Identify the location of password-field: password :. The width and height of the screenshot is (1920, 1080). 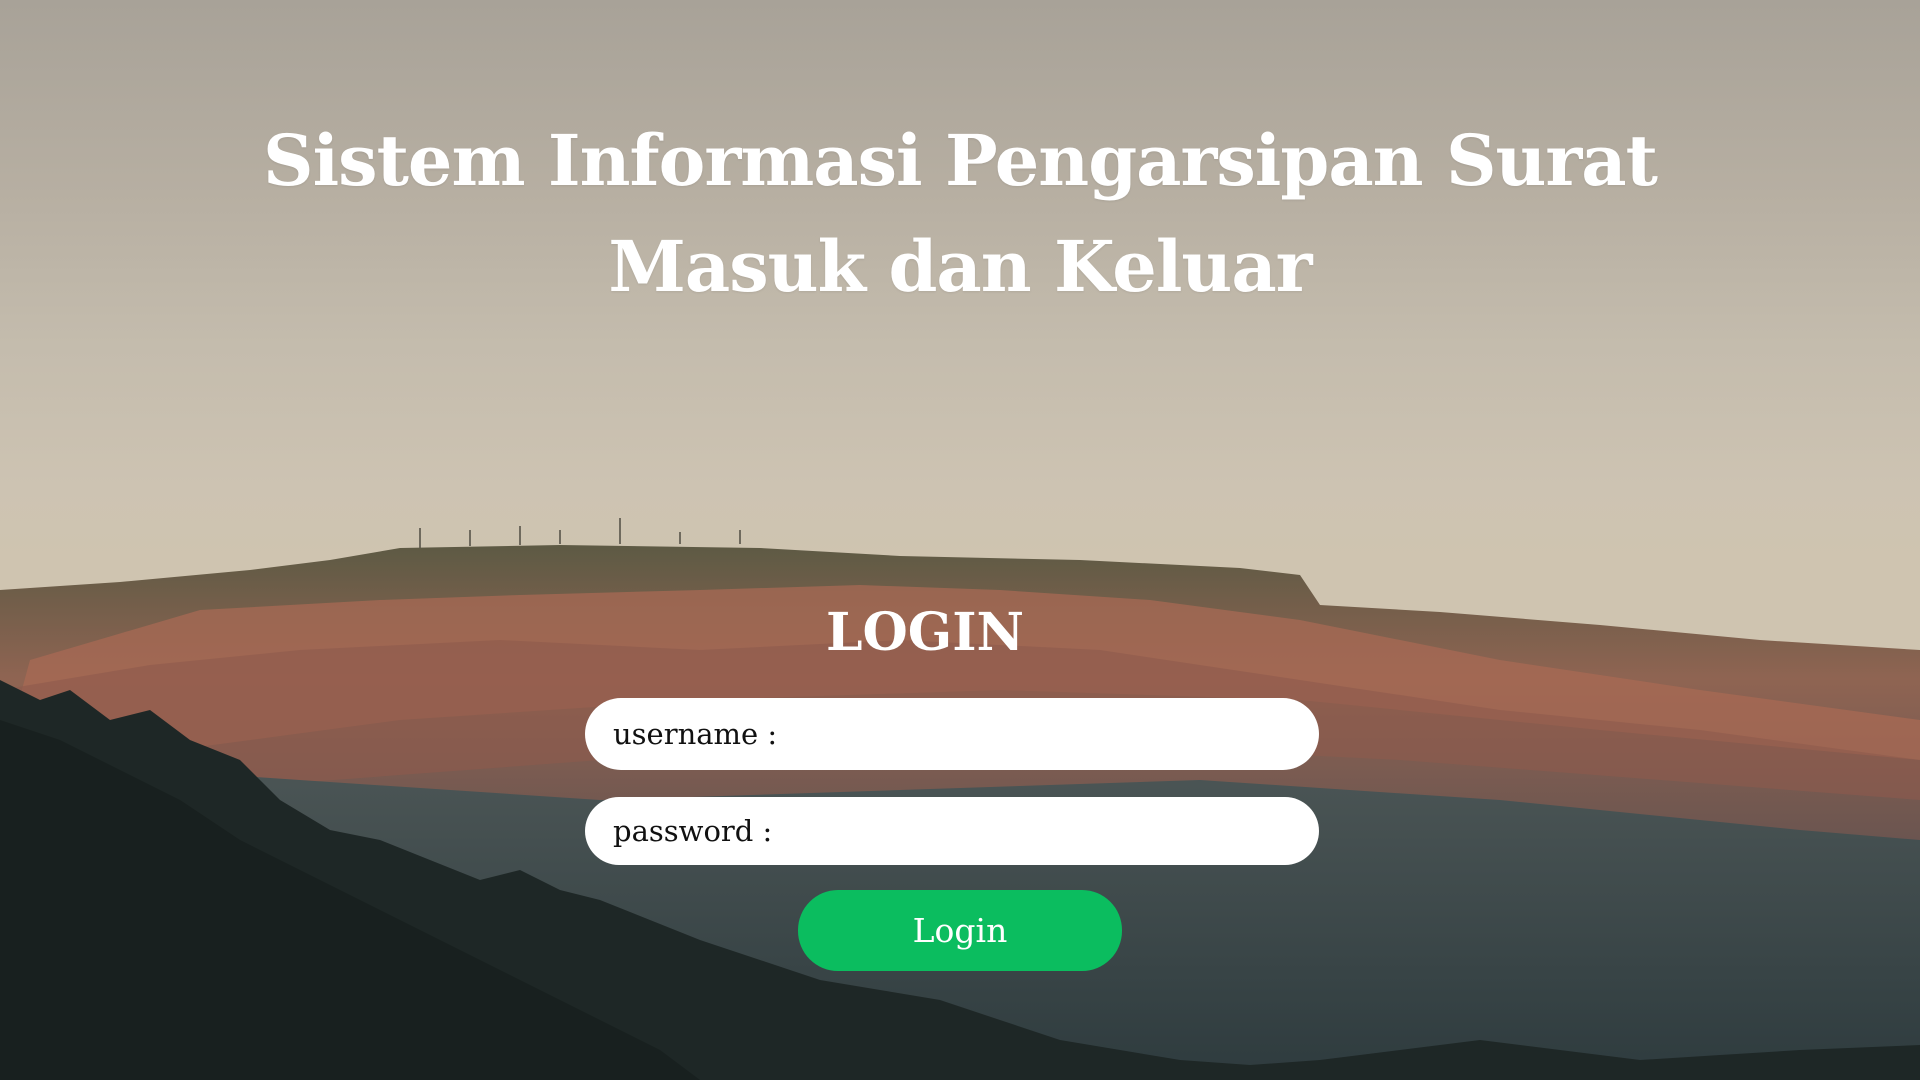
(952, 831).